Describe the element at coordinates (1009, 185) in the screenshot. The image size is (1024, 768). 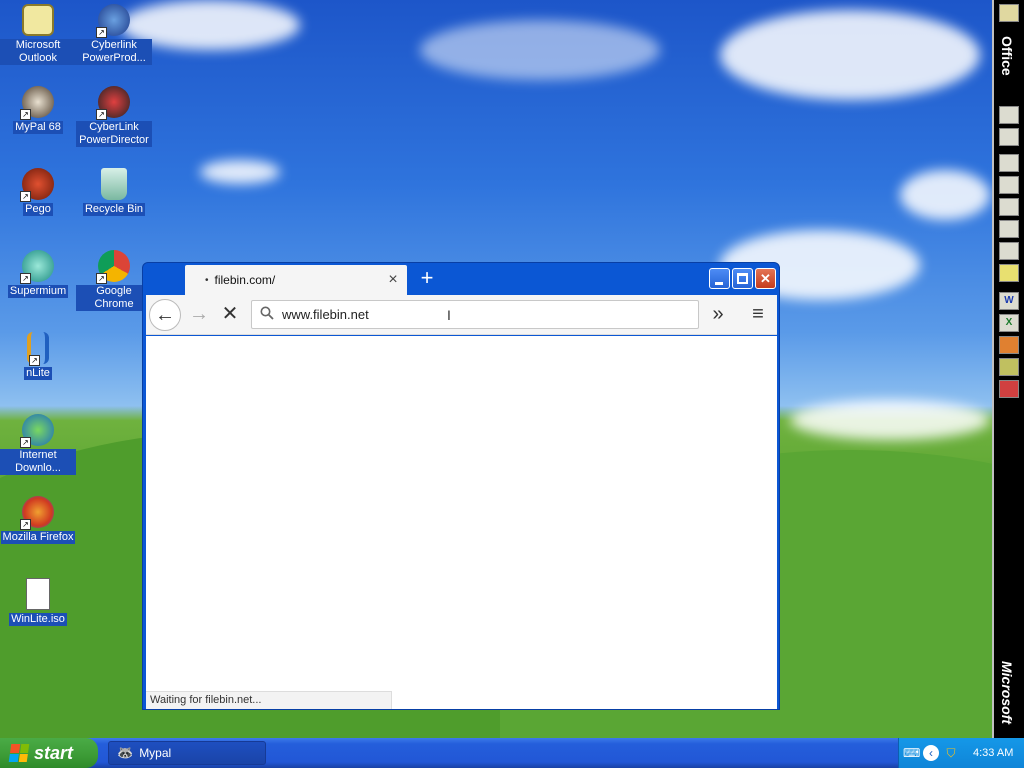
I see `office-calendar-icon` at that location.